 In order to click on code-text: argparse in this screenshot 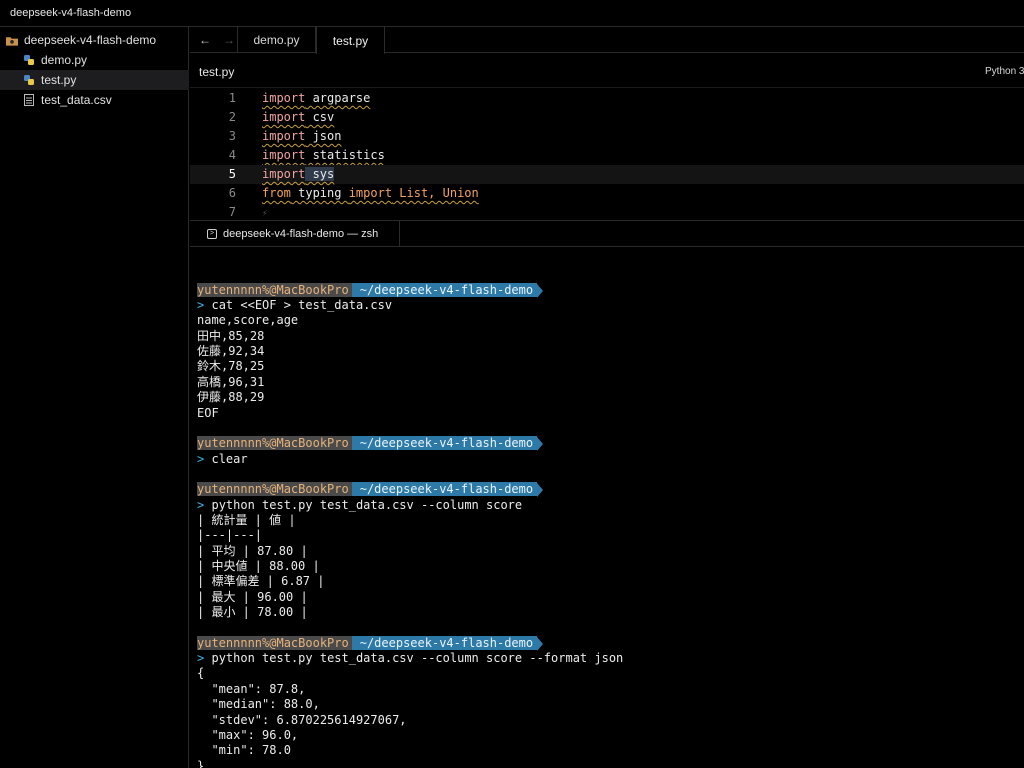, I will do `click(338, 98)`.